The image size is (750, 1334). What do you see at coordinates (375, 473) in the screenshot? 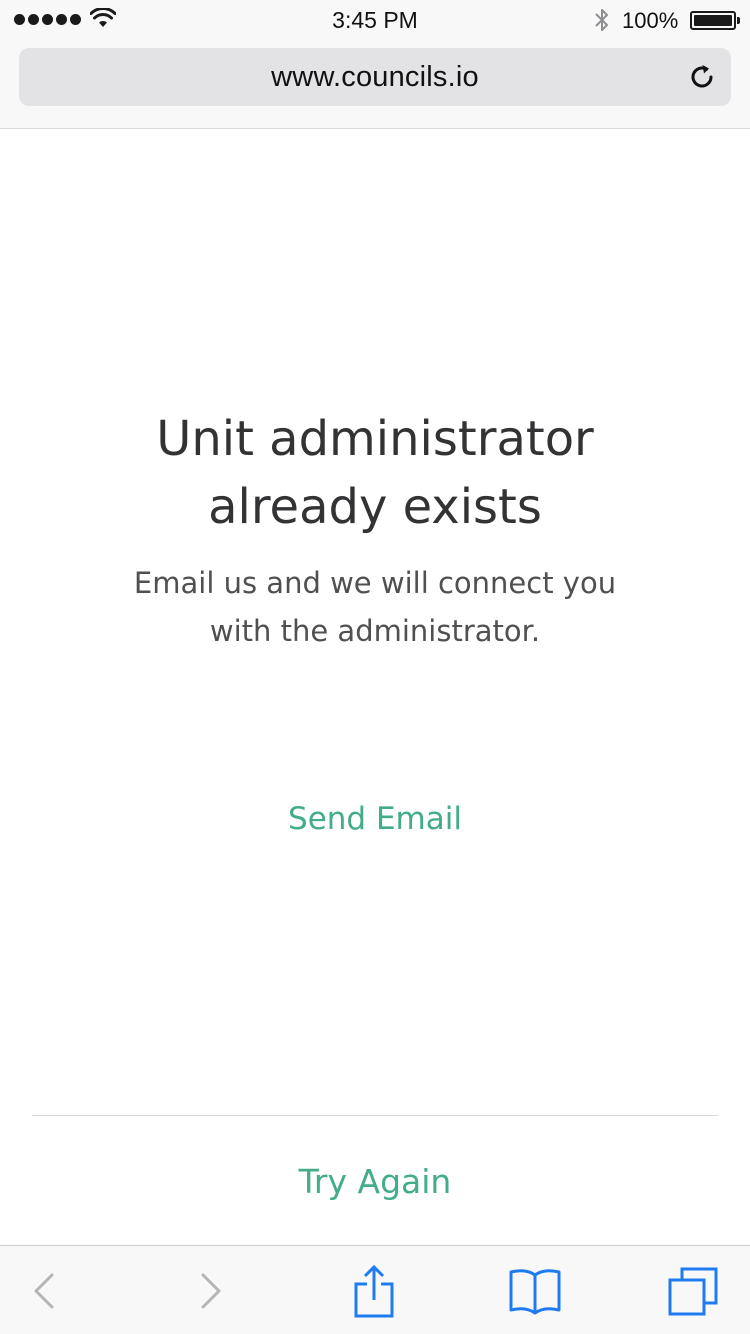
I see `page-title: Unit administrator already exists` at bounding box center [375, 473].